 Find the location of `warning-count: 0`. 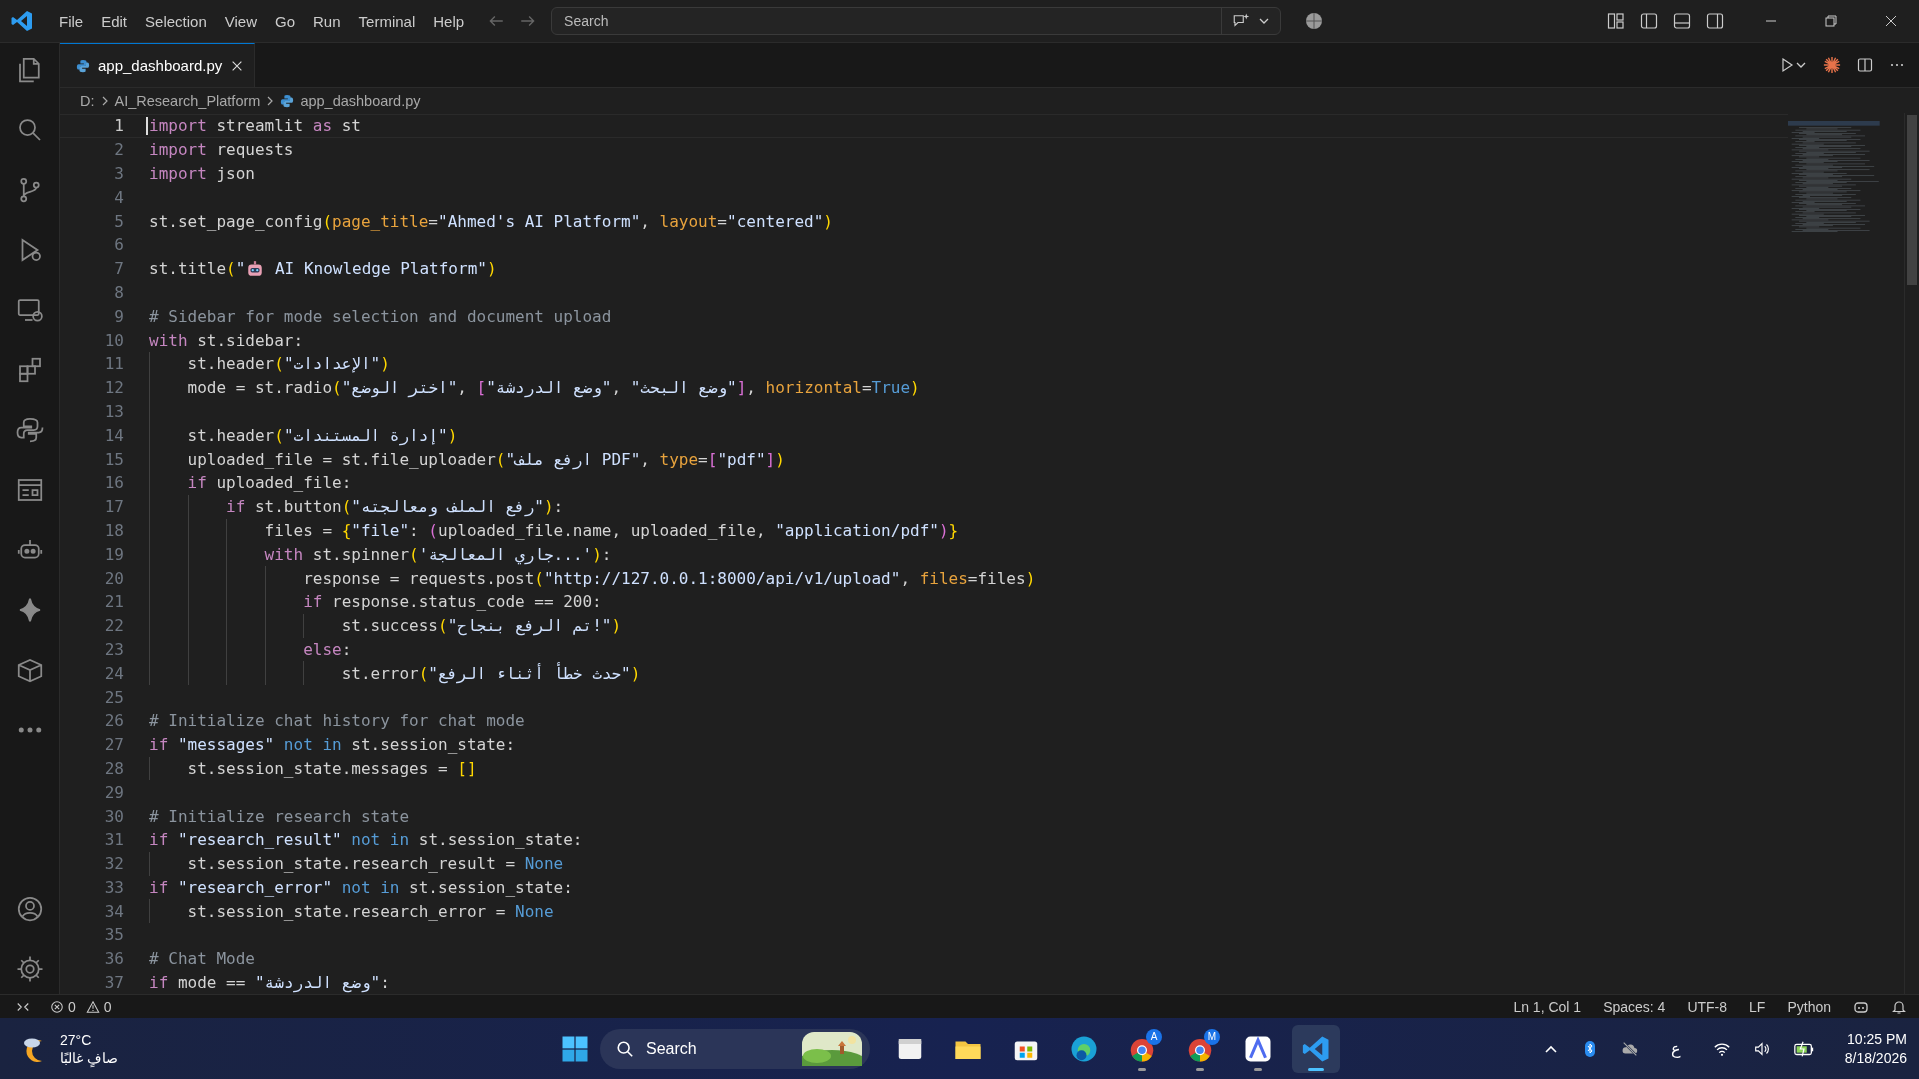

warning-count: 0 is located at coordinates (107, 1006).